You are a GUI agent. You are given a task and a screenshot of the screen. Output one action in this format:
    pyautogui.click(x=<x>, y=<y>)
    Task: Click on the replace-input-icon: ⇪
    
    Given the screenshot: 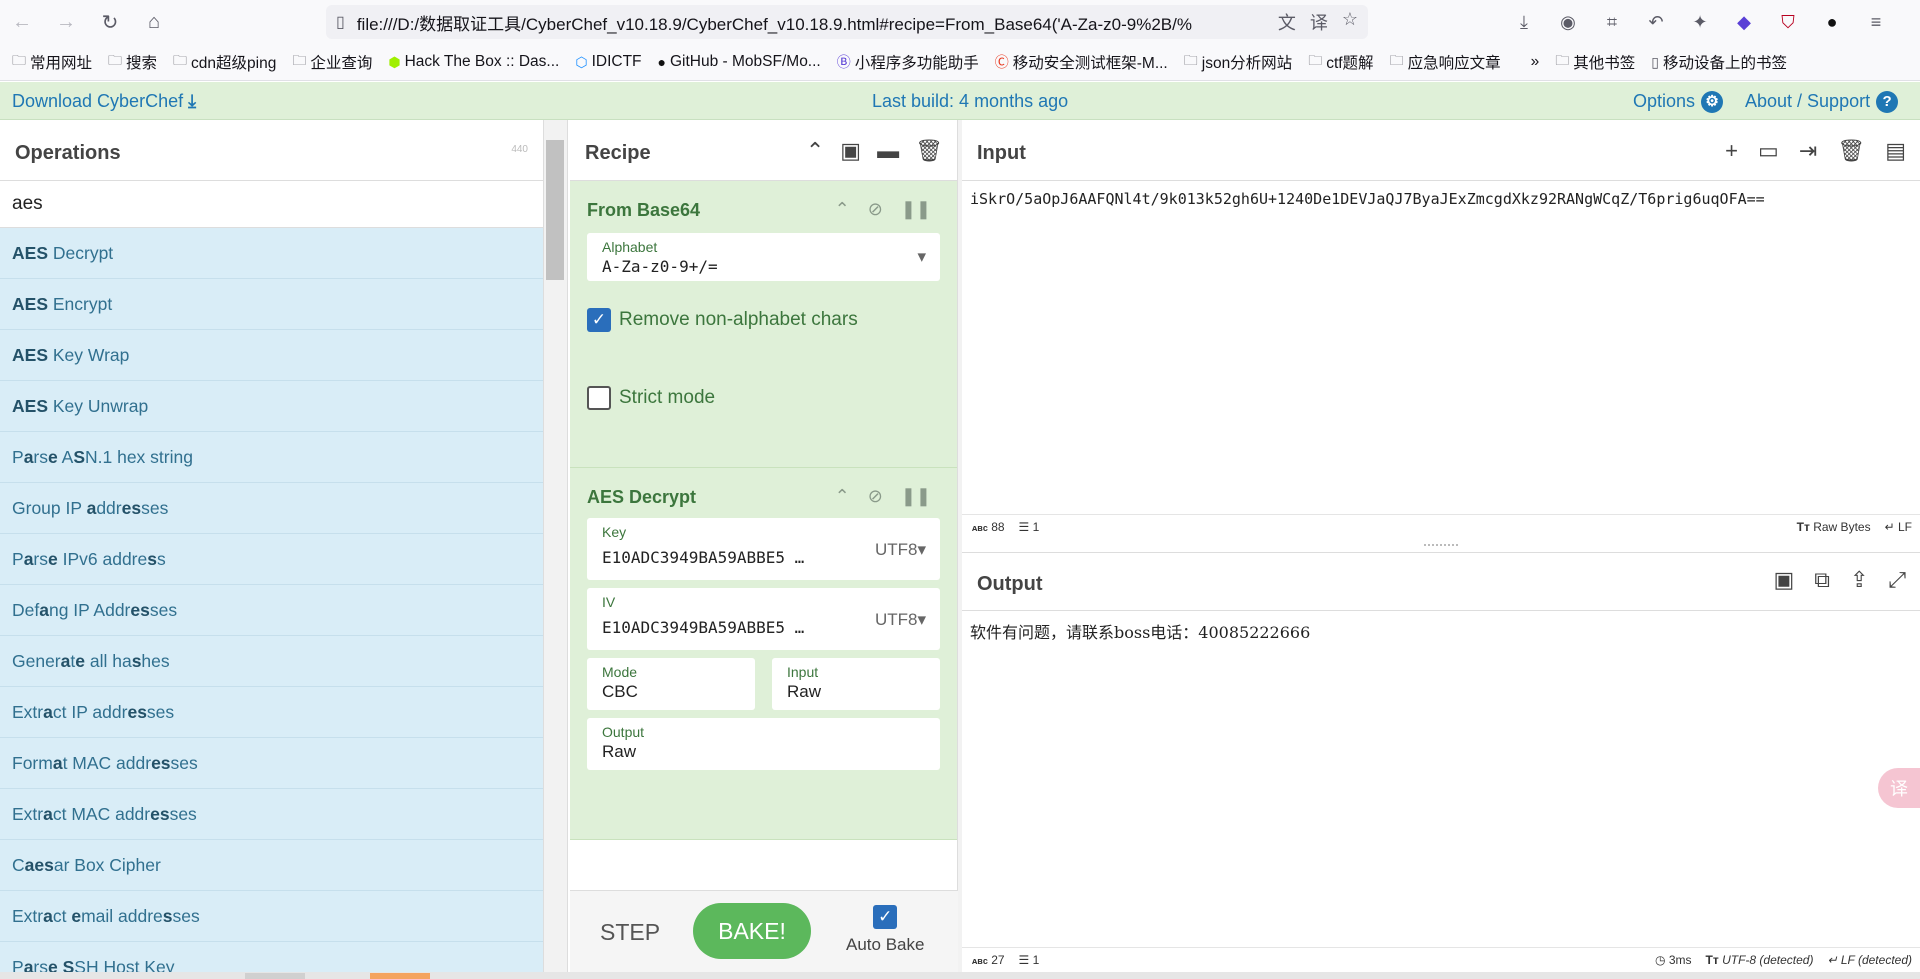 What is the action you would take?
    pyautogui.click(x=1859, y=580)
    